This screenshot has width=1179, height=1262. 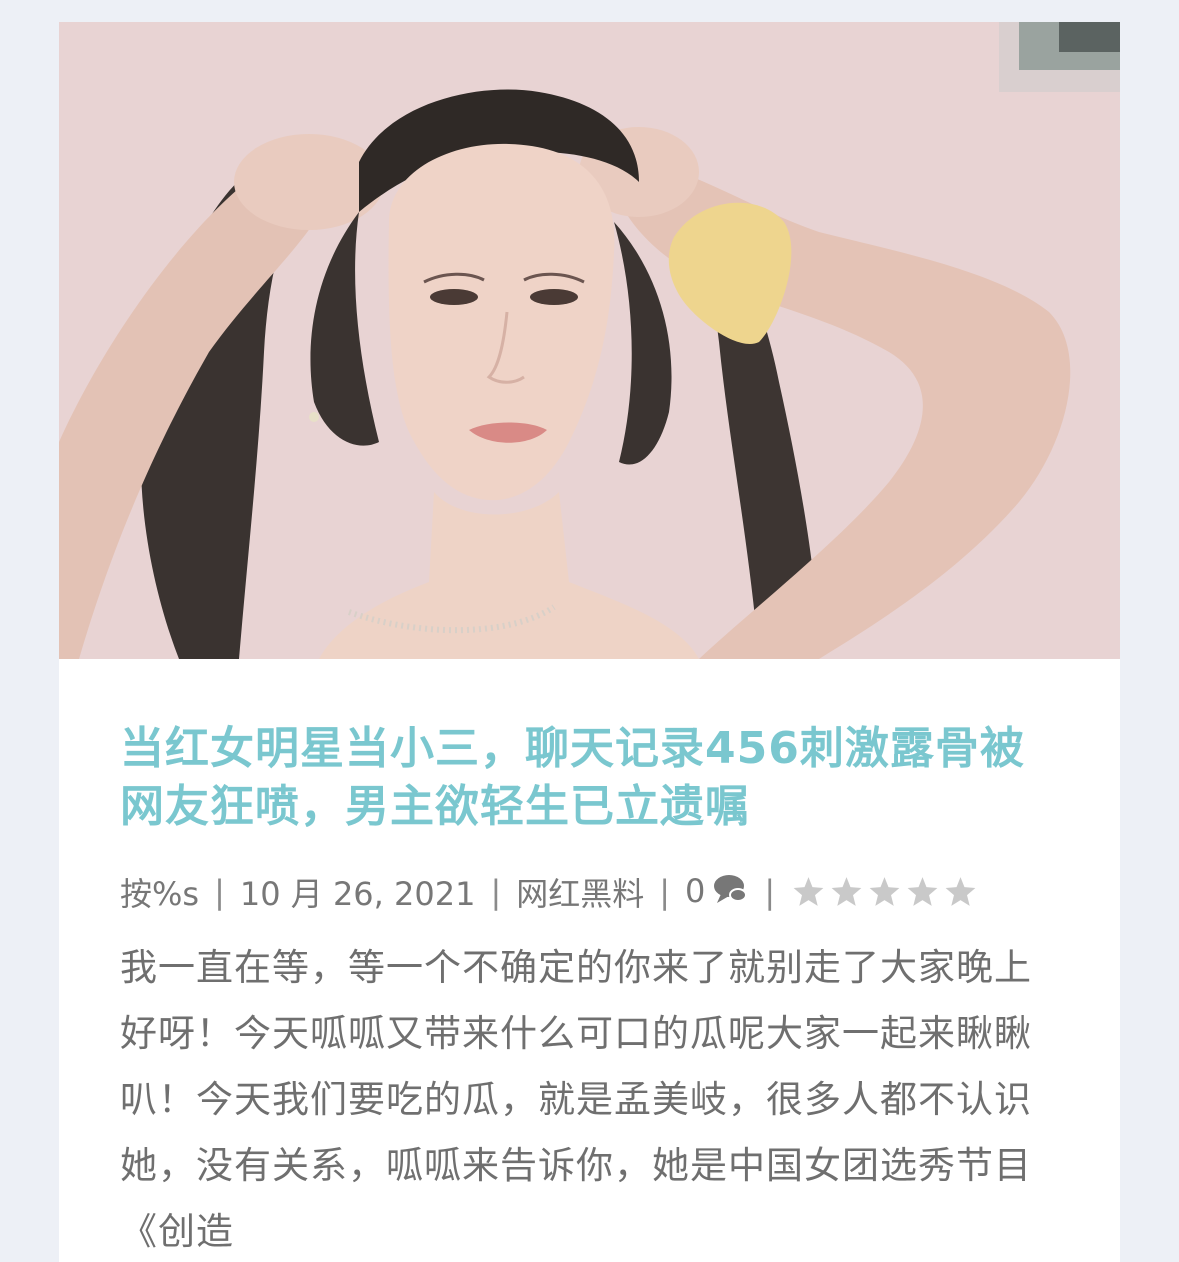 I want to click on comments-link: 0, so click(x=717, y=892).